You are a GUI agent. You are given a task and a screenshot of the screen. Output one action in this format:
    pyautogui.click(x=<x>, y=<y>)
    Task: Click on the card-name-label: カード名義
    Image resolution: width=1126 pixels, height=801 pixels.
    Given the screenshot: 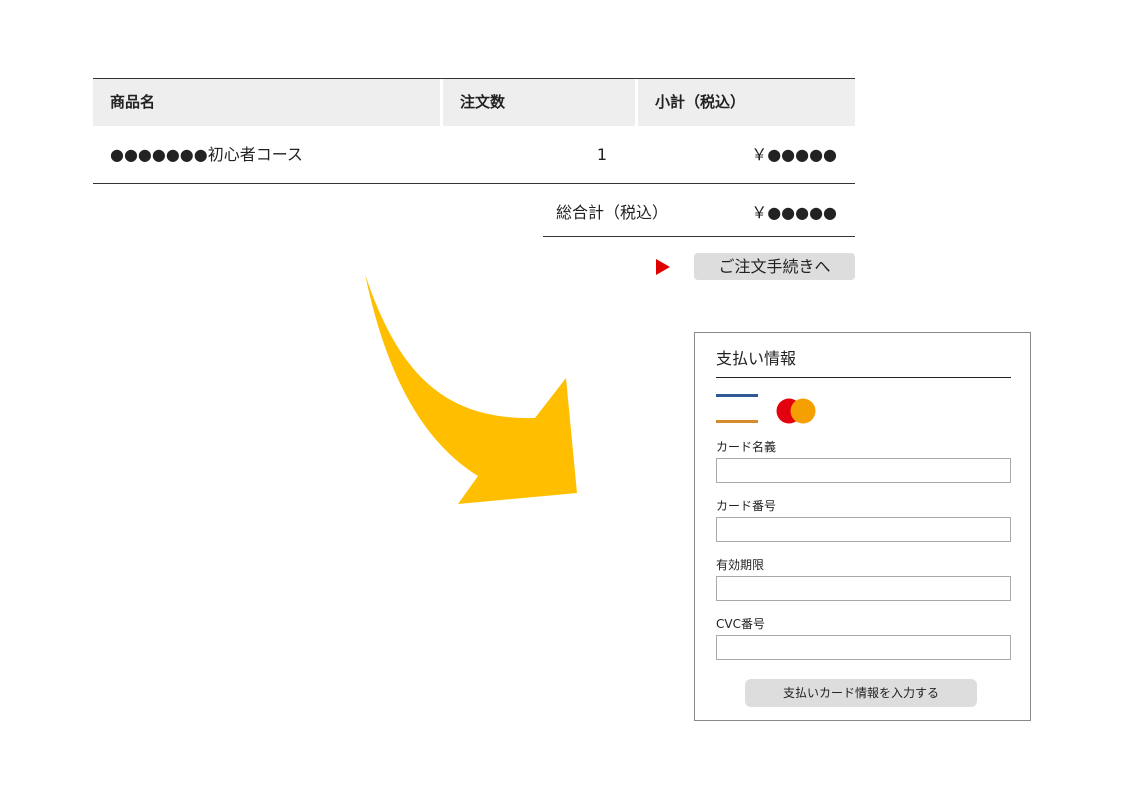 What is the action you would take?
    pyautogui.click(x=746, y=447)
    